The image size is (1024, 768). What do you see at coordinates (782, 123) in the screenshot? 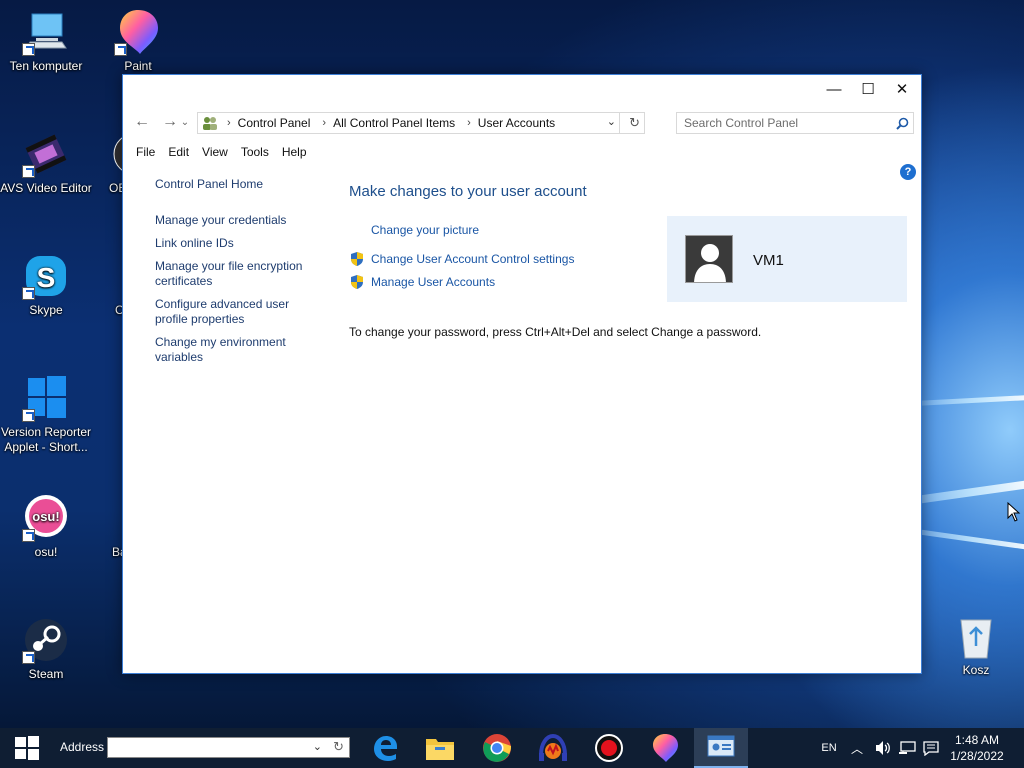
I see `search-input` at bounding box center [782, 123].